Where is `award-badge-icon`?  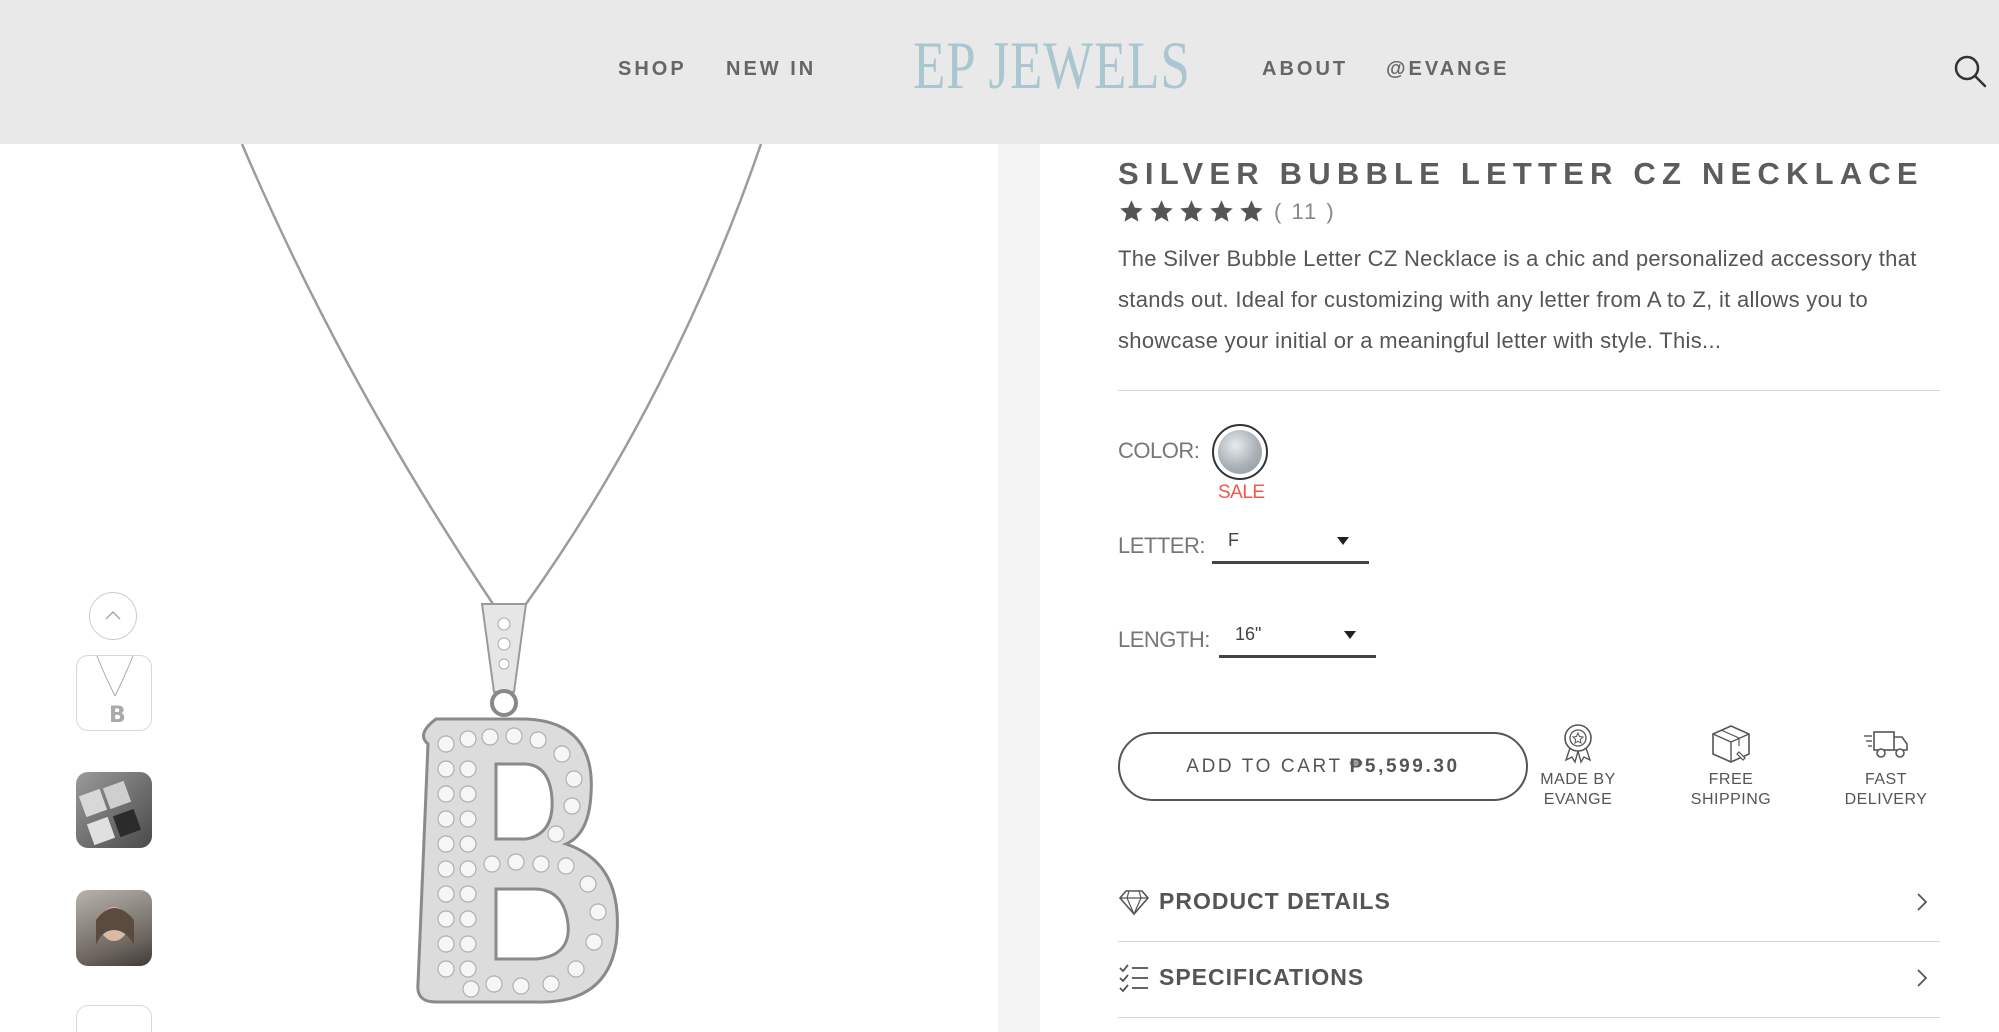 award-badge-icon is located at coordinates (1578, 744).